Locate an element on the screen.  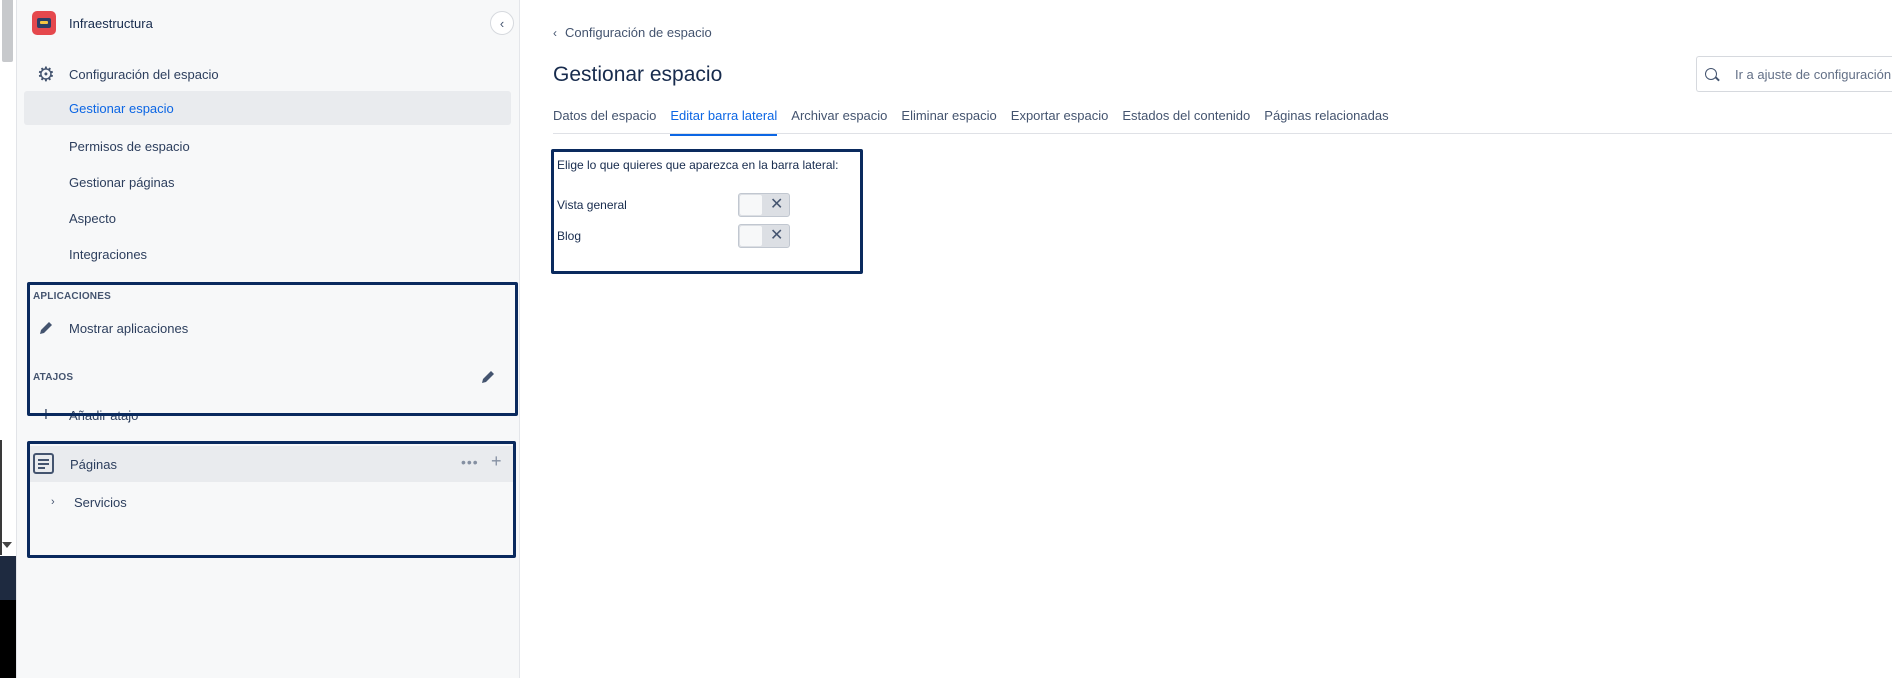
highlight-apps-shortcuts is located at coordinates (272, 349).